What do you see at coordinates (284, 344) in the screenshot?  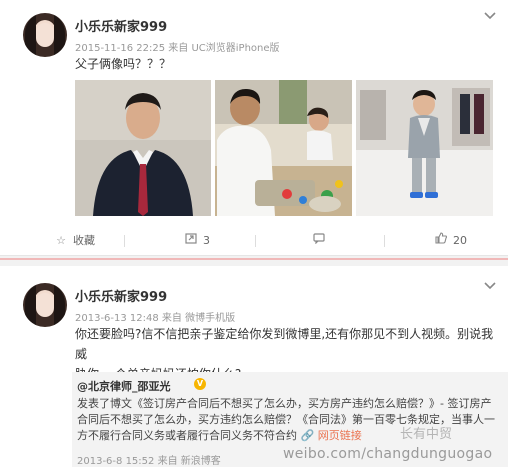 I see `post-text-line-1: 你还要脸吗?信不信把亲子鉴定给你发到微博里,还有你那见不到人视频。别说我威` at bounding box center [284, 344].